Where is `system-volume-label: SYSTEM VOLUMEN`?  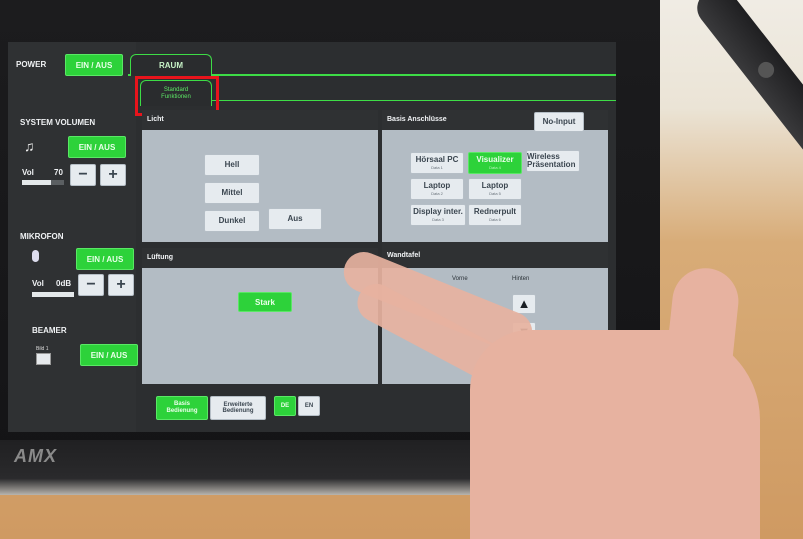 system-volume-label: SYSTEM VOLUMEN is located at coordinates (58, 122).